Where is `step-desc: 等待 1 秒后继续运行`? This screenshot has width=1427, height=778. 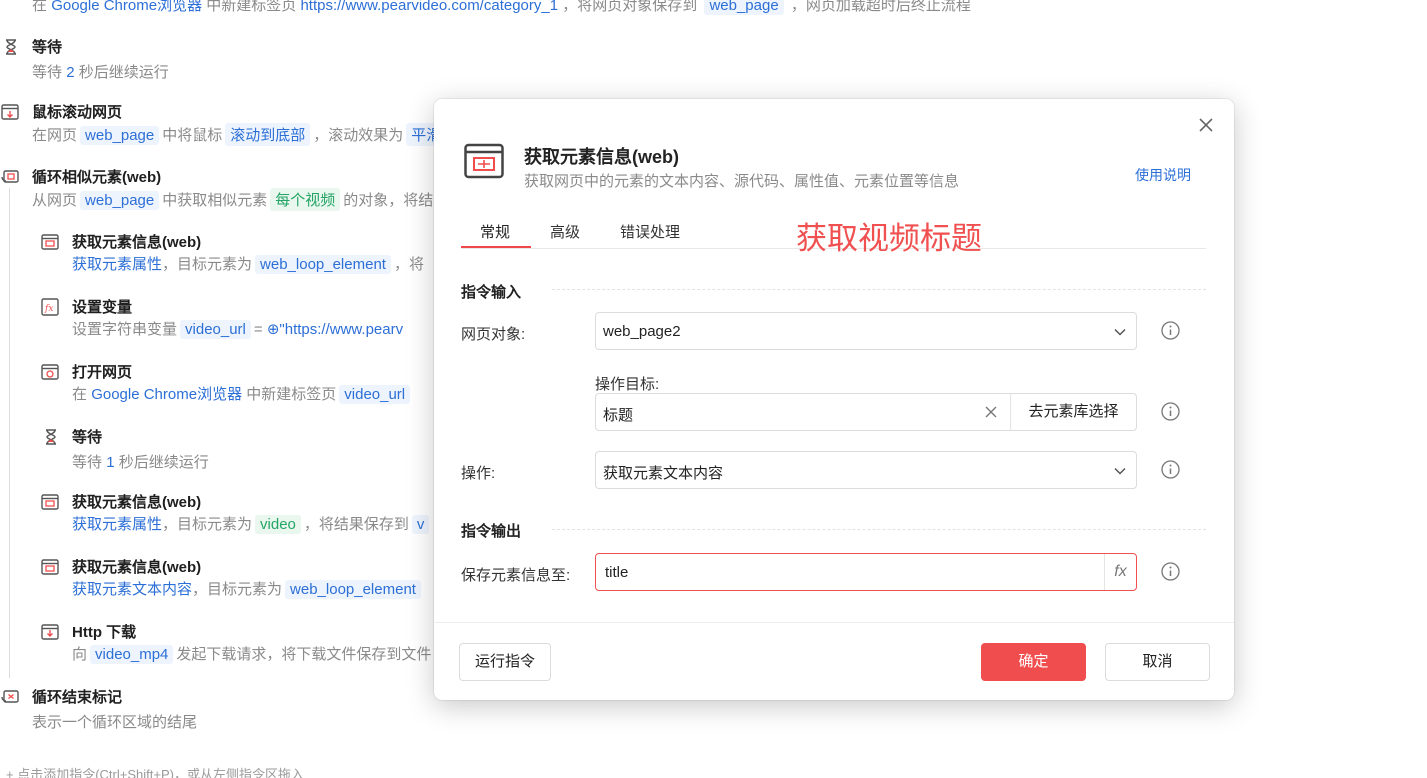
step-desc: 等待 1 秒后继续运行 is located at coordinates (140, 462).